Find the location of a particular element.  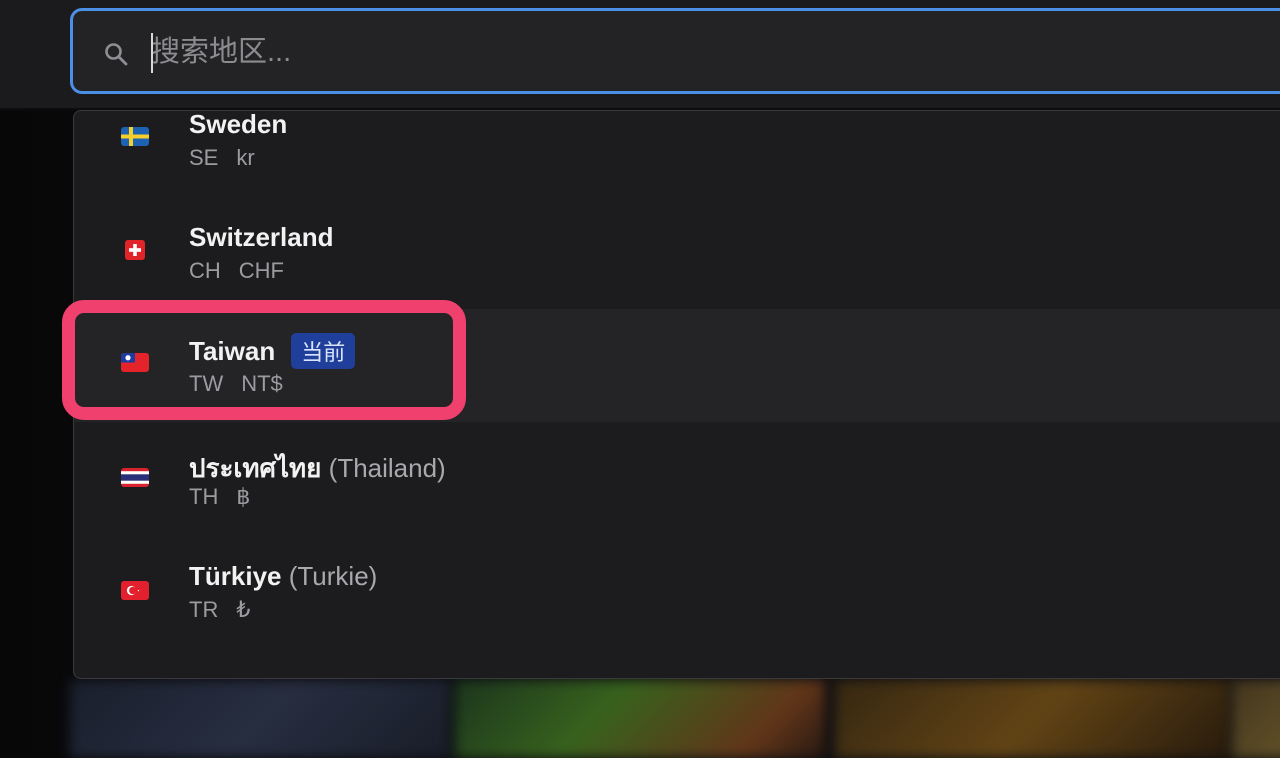

search-icon is located at coordinates (116, 54).